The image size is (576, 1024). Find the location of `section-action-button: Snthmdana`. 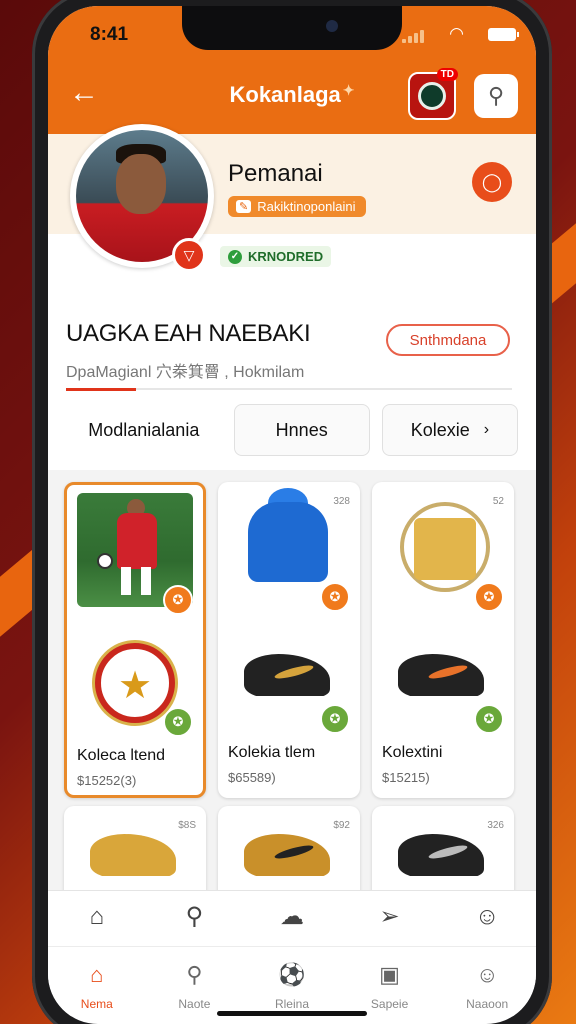

section-action-button: Snthmdana is located at coordinates (448, 340).